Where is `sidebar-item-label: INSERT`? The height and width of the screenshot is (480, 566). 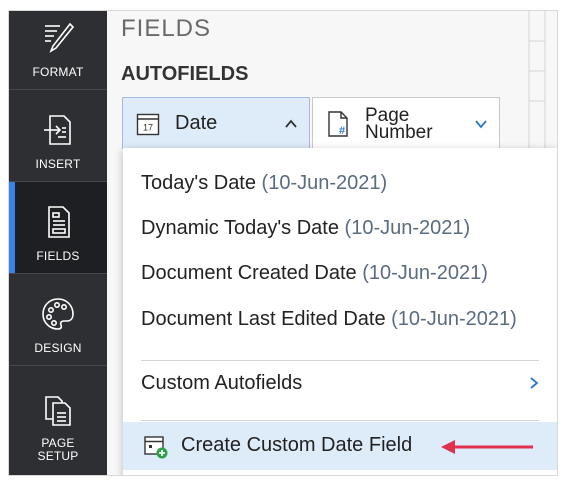 sidebar-item-label: INSERT is located at coordinates (58, 164).